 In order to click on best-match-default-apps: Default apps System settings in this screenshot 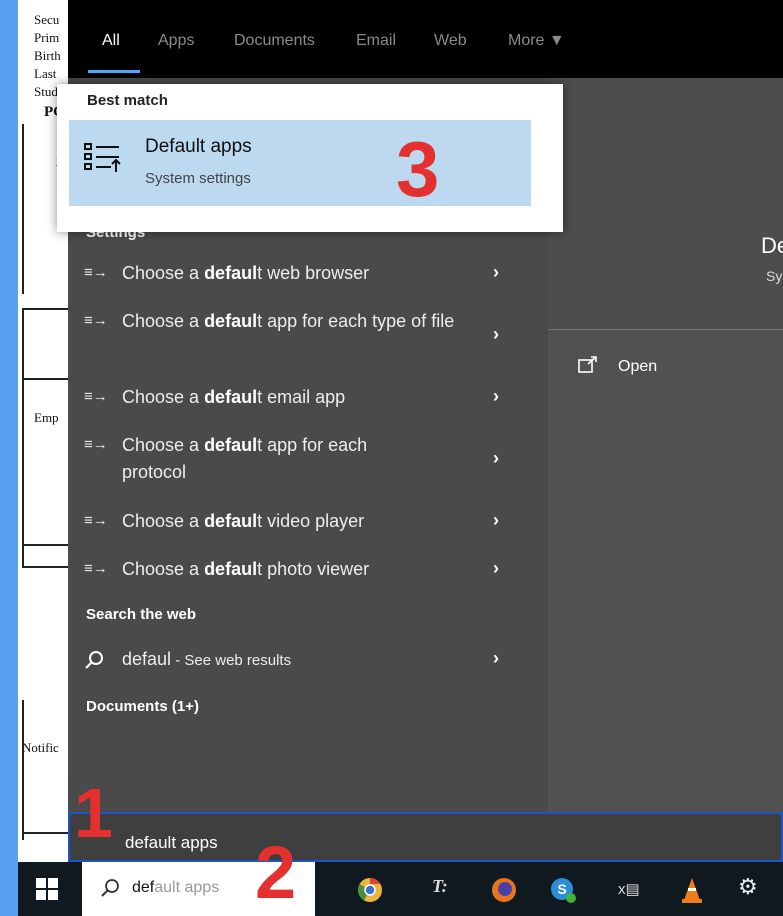, I will do `click(300, 163)`.